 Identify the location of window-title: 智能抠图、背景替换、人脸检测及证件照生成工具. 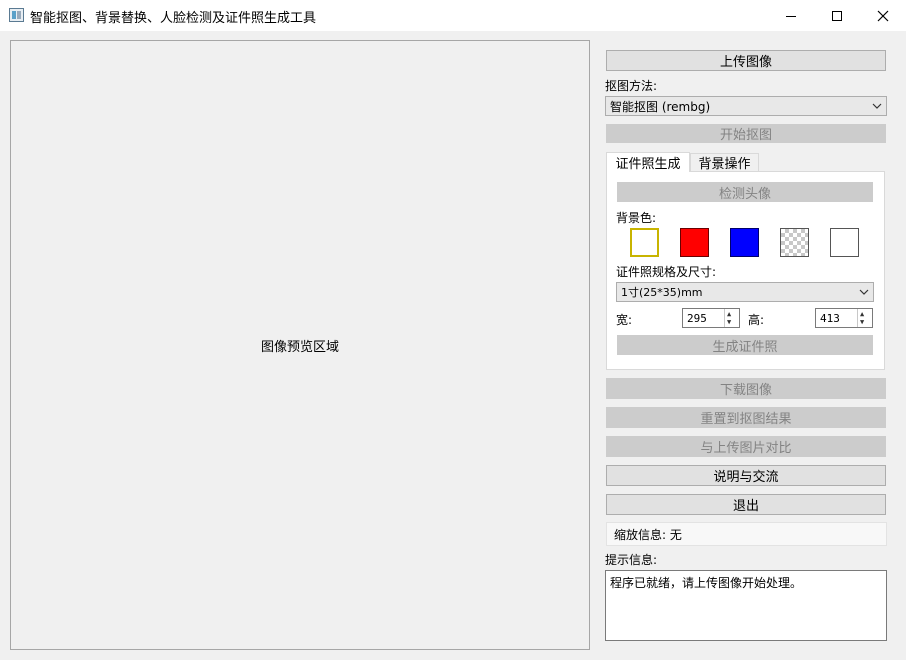
(173, 18).